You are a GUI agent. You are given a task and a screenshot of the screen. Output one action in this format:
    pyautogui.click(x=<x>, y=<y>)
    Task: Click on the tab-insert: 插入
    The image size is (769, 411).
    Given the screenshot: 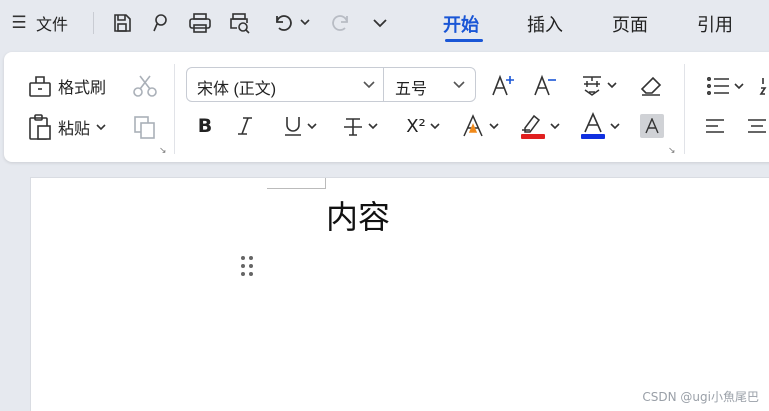 What is the action you would take?
    pyautogui.click(x=545, y=24)
    